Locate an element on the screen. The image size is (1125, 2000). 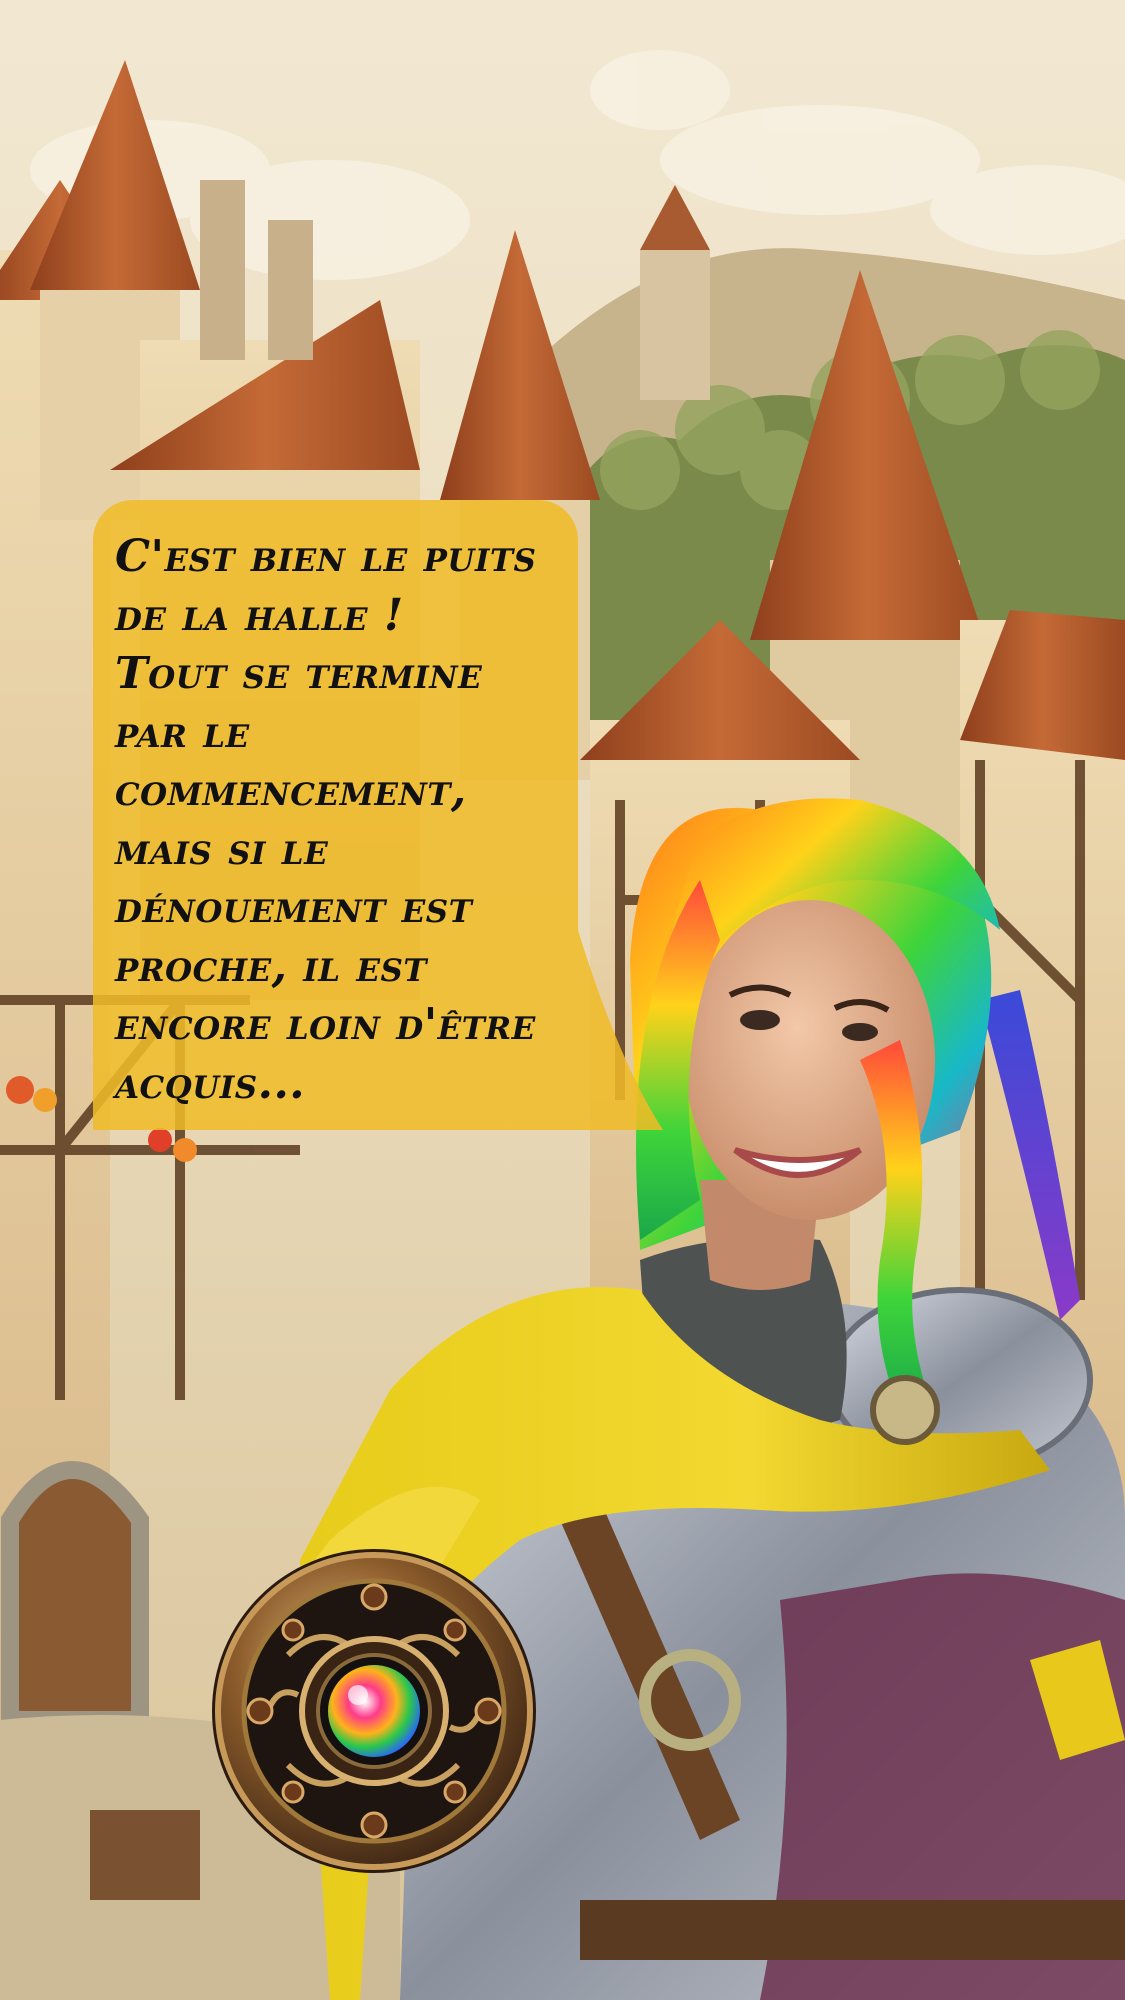
speech-bubble-tail is located at coordinates (620, 1030).